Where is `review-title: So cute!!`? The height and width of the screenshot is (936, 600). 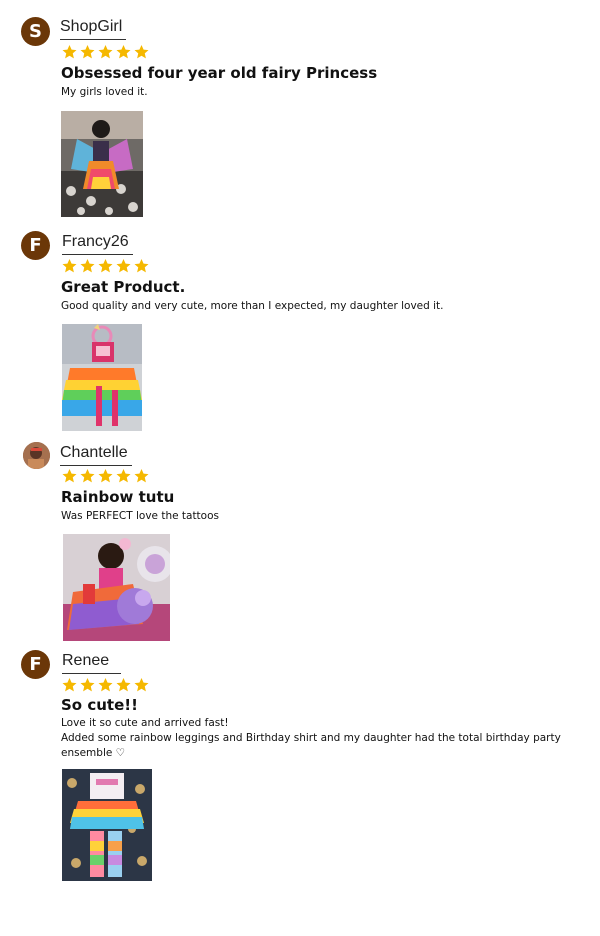 review-title: So cute!! is located at coordinates (99, 705).